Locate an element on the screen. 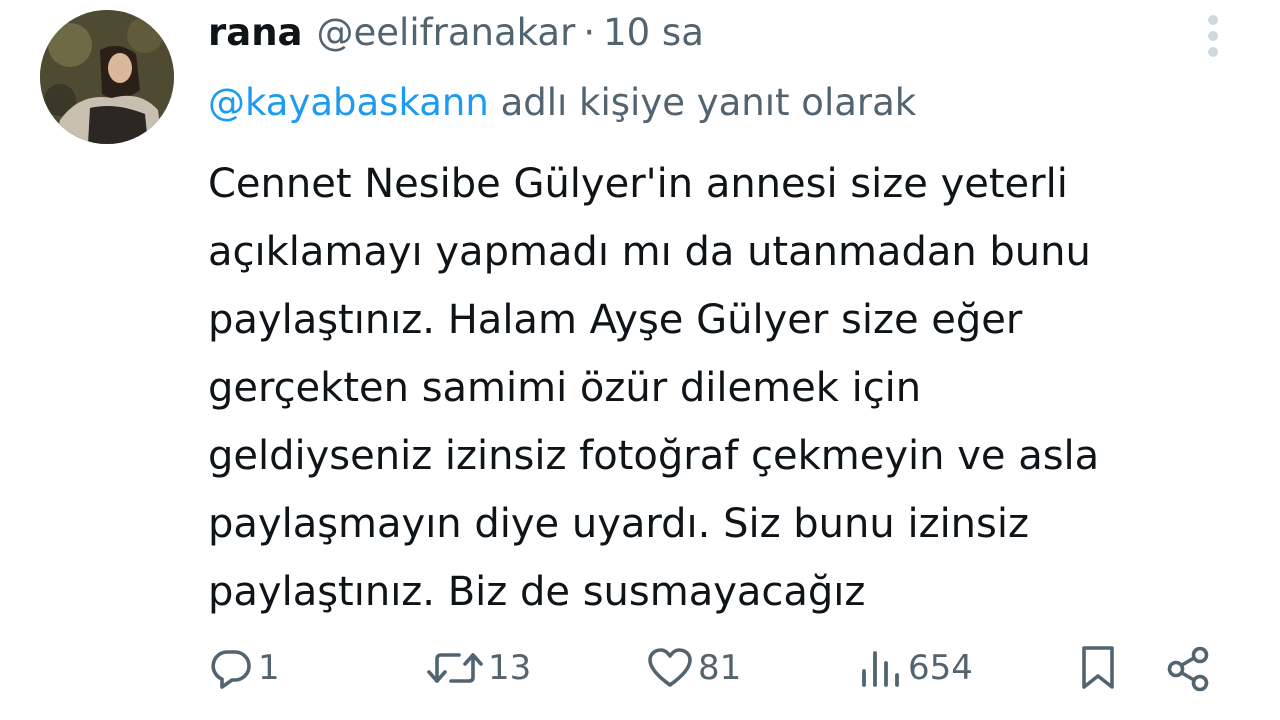  avatar-image is located at coordinates (107, 77).